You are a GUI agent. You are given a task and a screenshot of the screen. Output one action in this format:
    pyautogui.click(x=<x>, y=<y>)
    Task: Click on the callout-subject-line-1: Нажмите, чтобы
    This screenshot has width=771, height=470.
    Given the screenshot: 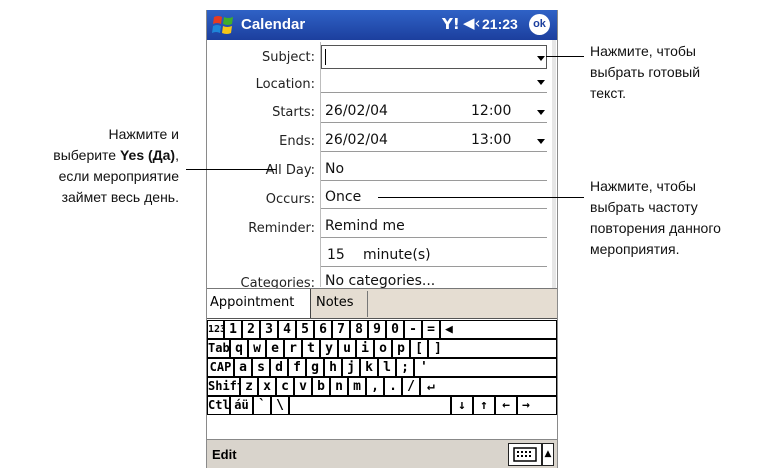 What is the action you would take?
    pyautogui.click(x=643, y=51)
    